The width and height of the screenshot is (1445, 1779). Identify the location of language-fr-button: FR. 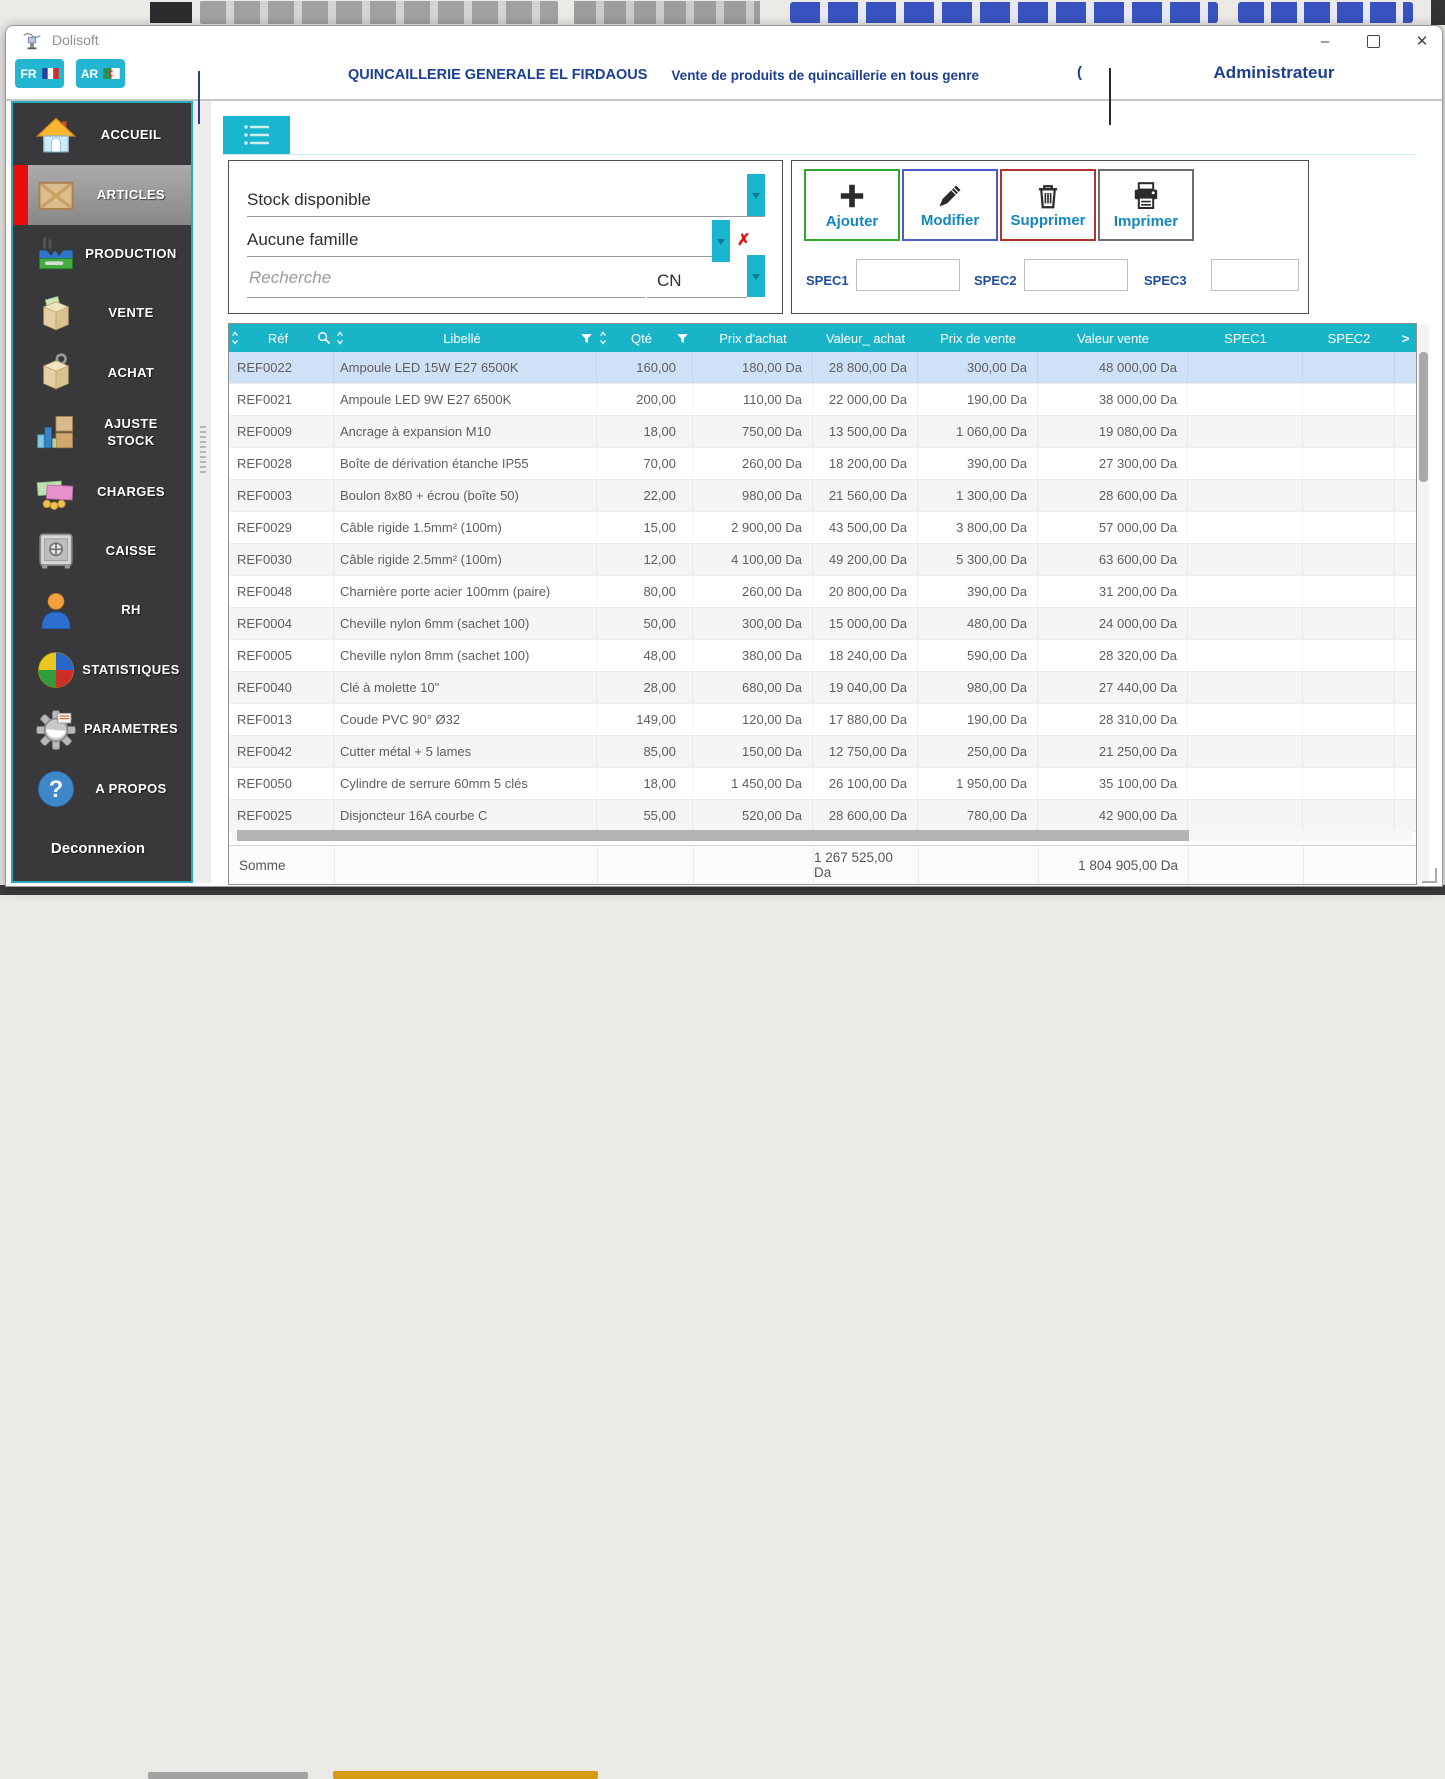
(39, 73).